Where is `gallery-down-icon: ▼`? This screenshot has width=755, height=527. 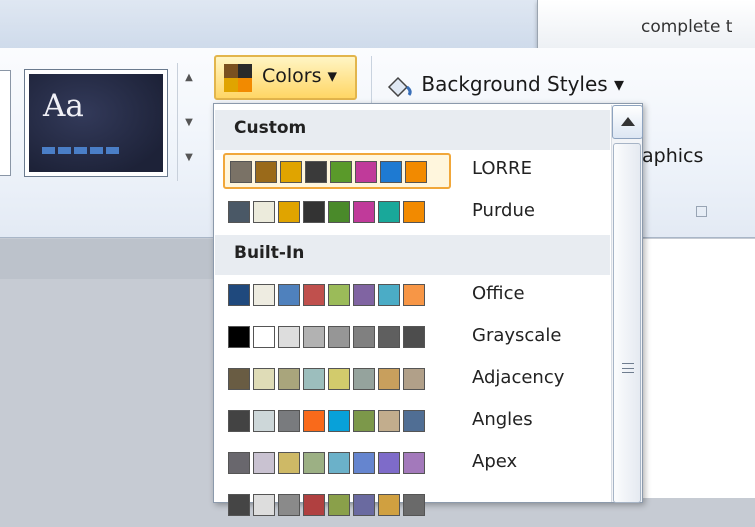 gallery-down-icon: ▼ is located at coordinates (189, 123).